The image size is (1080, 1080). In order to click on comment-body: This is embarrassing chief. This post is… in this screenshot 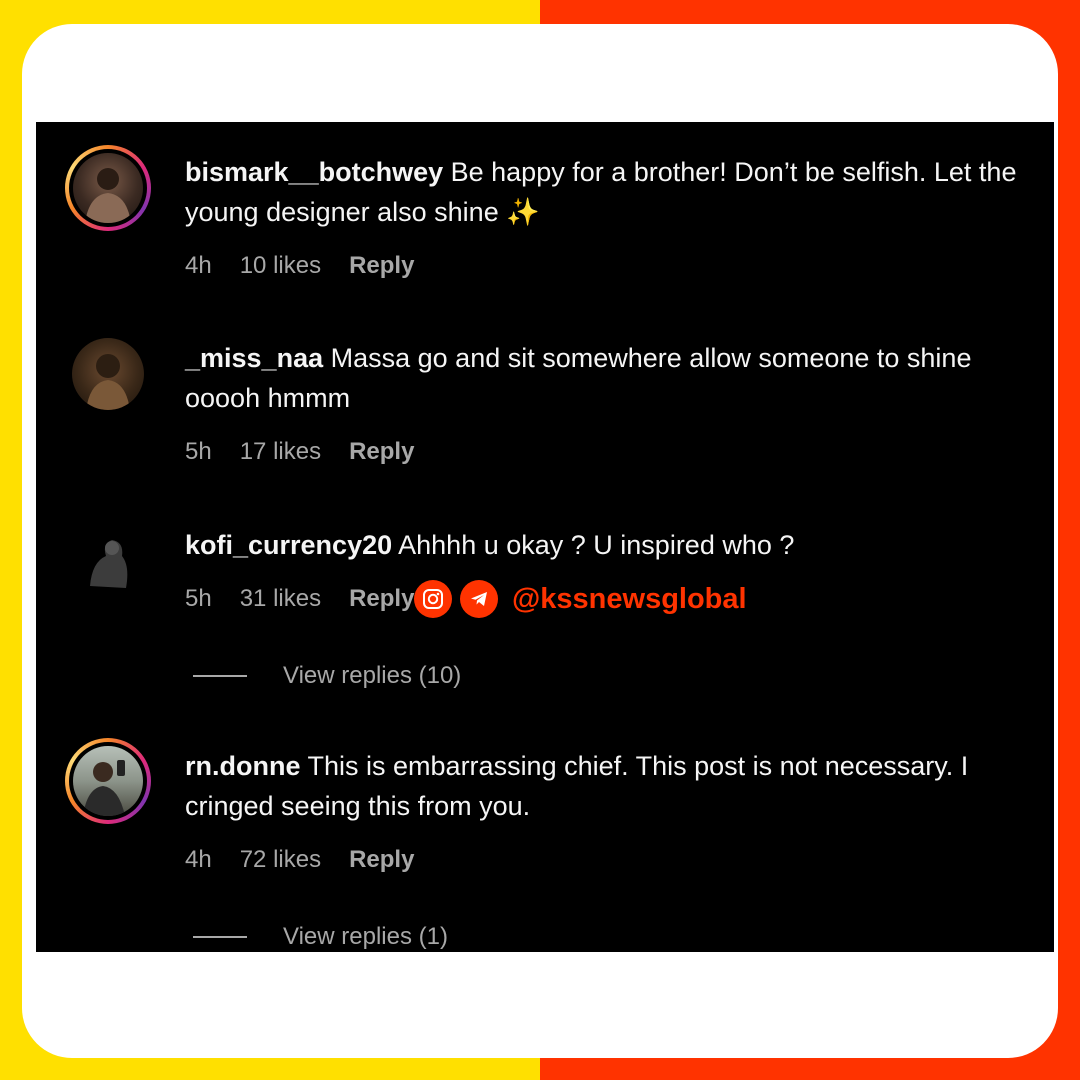, I will do `click(577, 786)`.